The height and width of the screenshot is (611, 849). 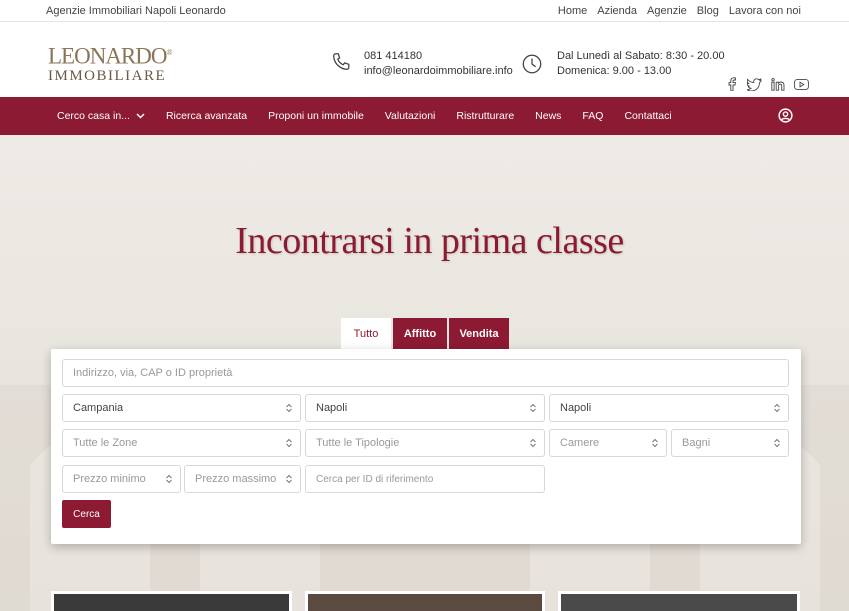 I want to click on logo: LEONARDO® IMMOBILIARE, so click(x=110, y=63).